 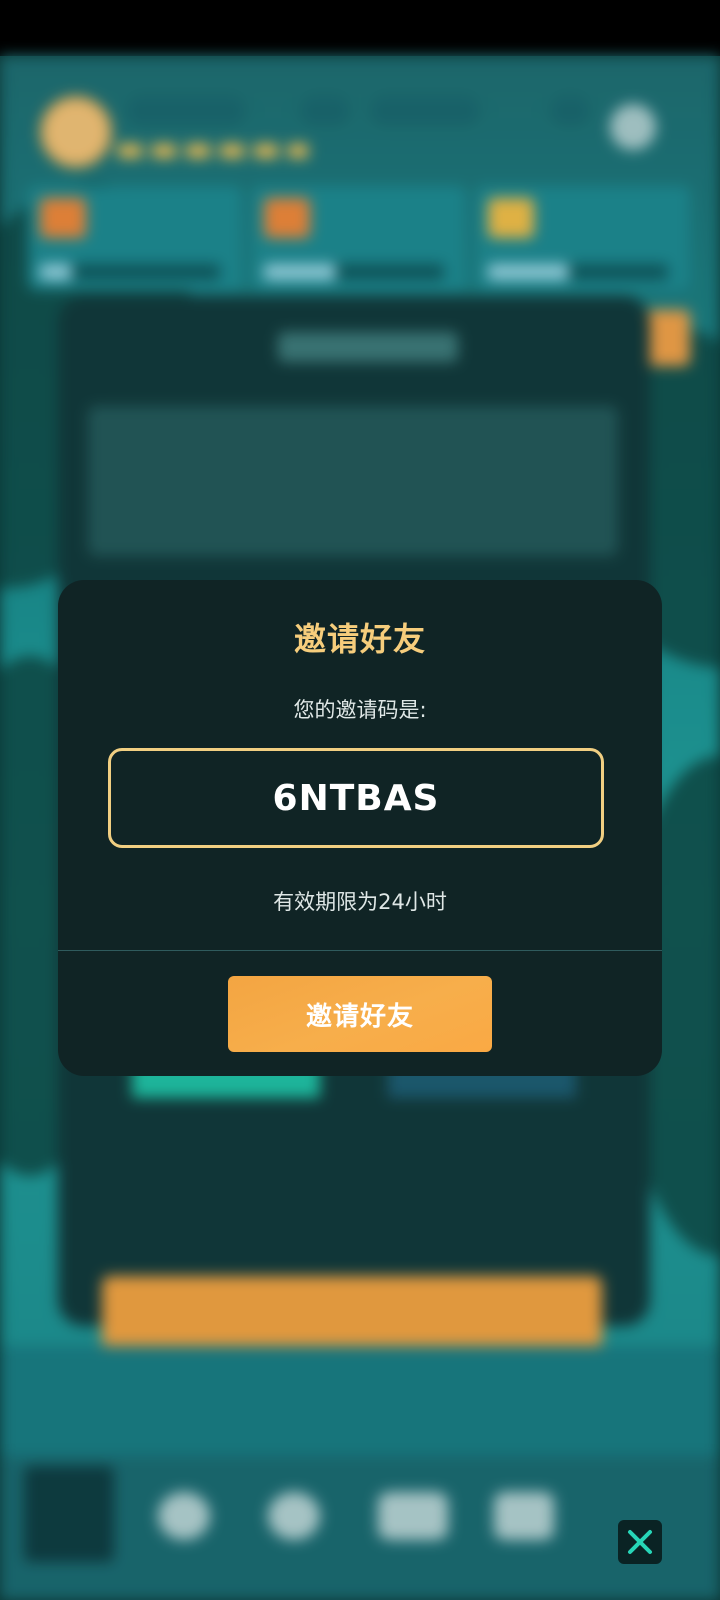 I want to click on invite-code: 6NTBAS, so click(x=356, y=798).